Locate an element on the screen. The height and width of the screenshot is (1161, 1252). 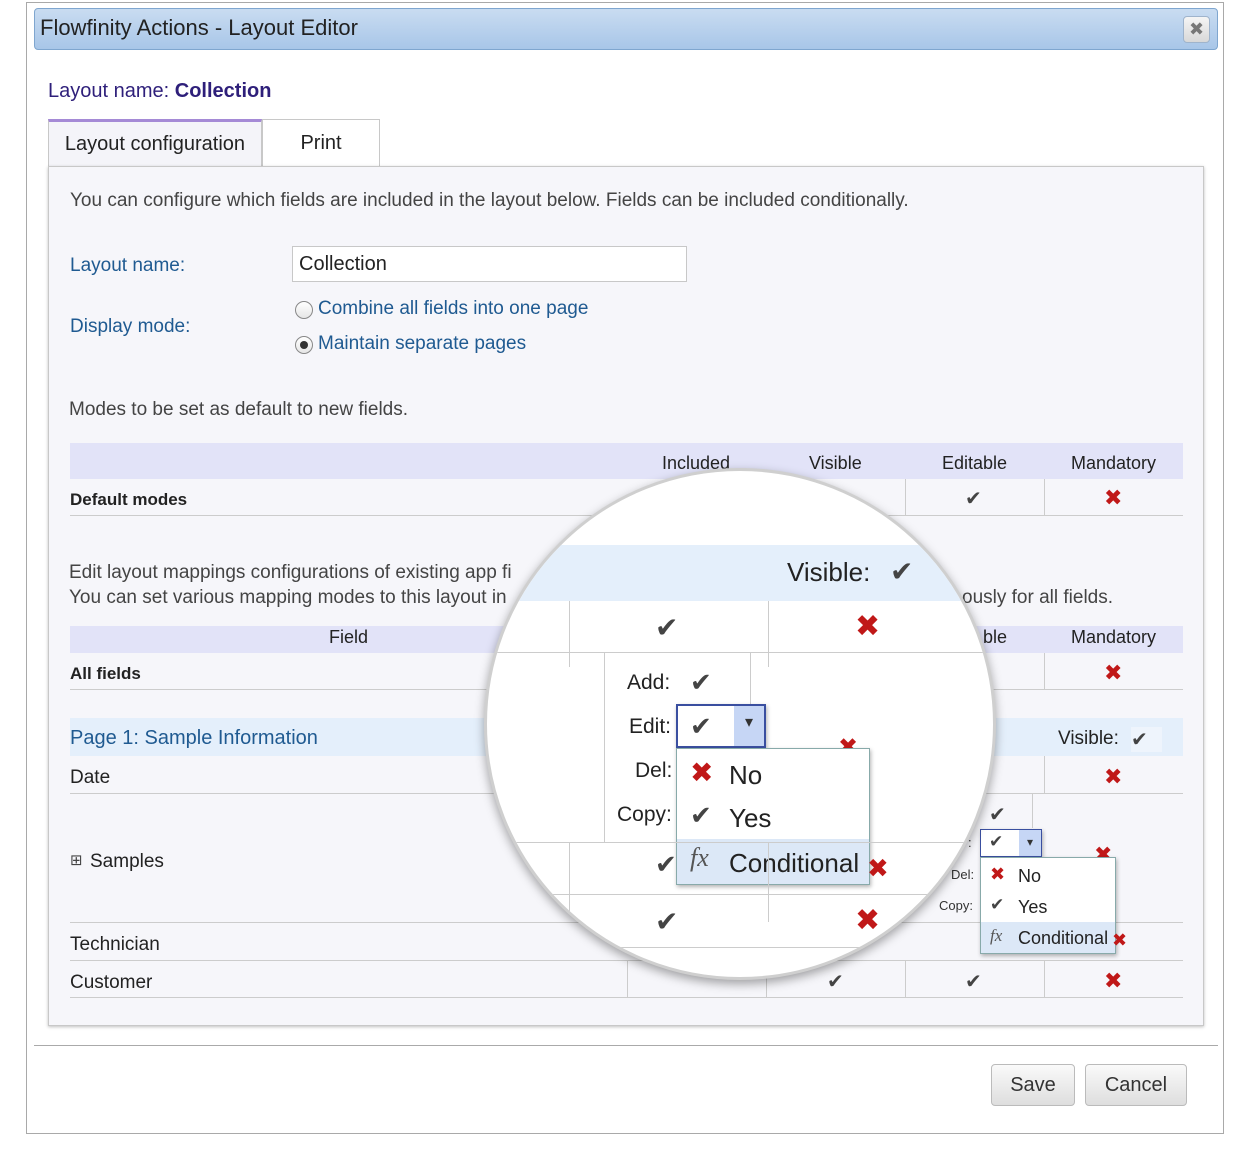
mag-option-yes: ✔ Yes is located at coordinates (773, 817).